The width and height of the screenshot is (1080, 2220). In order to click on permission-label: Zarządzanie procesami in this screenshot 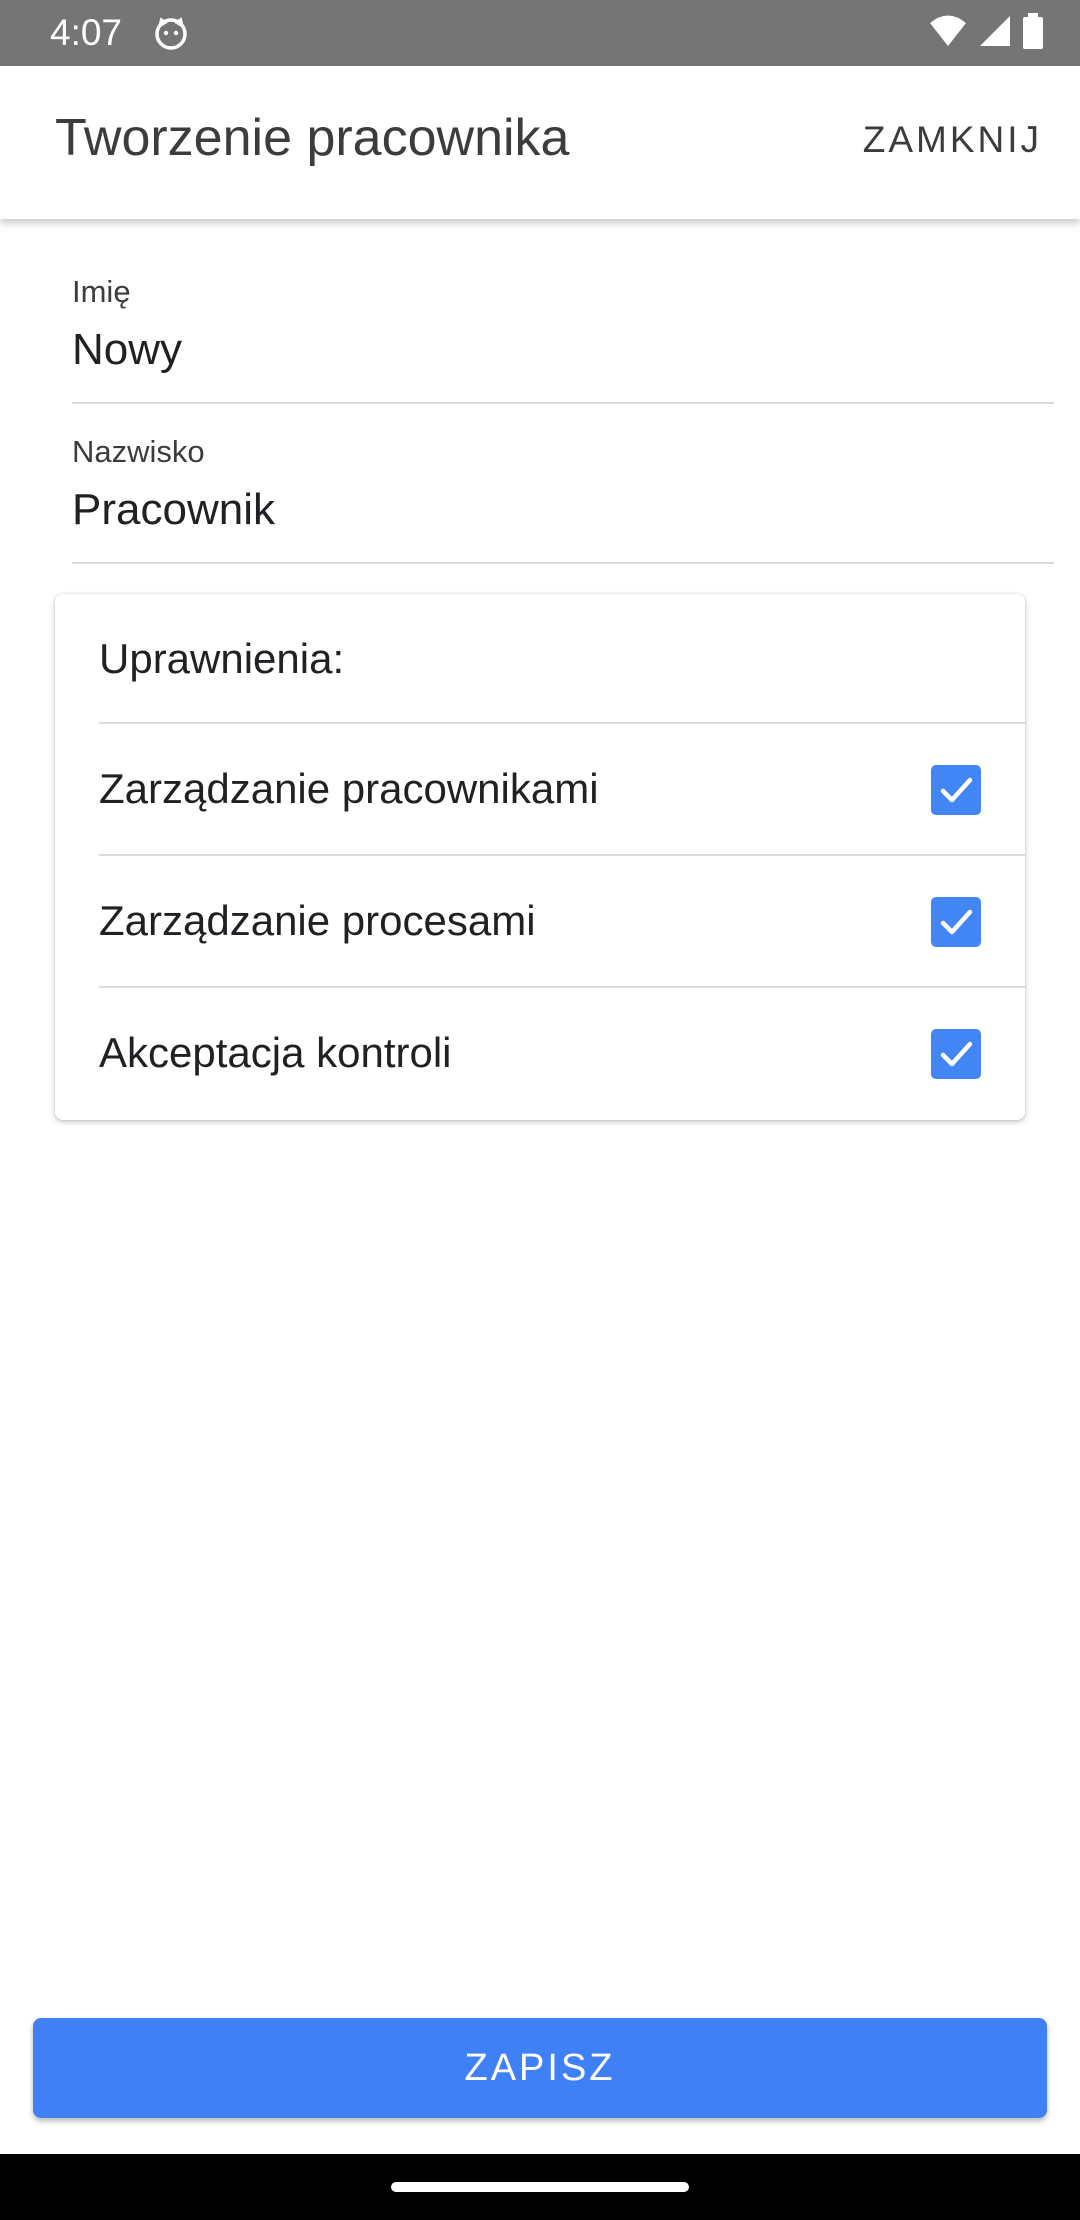, I will do `click(317, 920)`.